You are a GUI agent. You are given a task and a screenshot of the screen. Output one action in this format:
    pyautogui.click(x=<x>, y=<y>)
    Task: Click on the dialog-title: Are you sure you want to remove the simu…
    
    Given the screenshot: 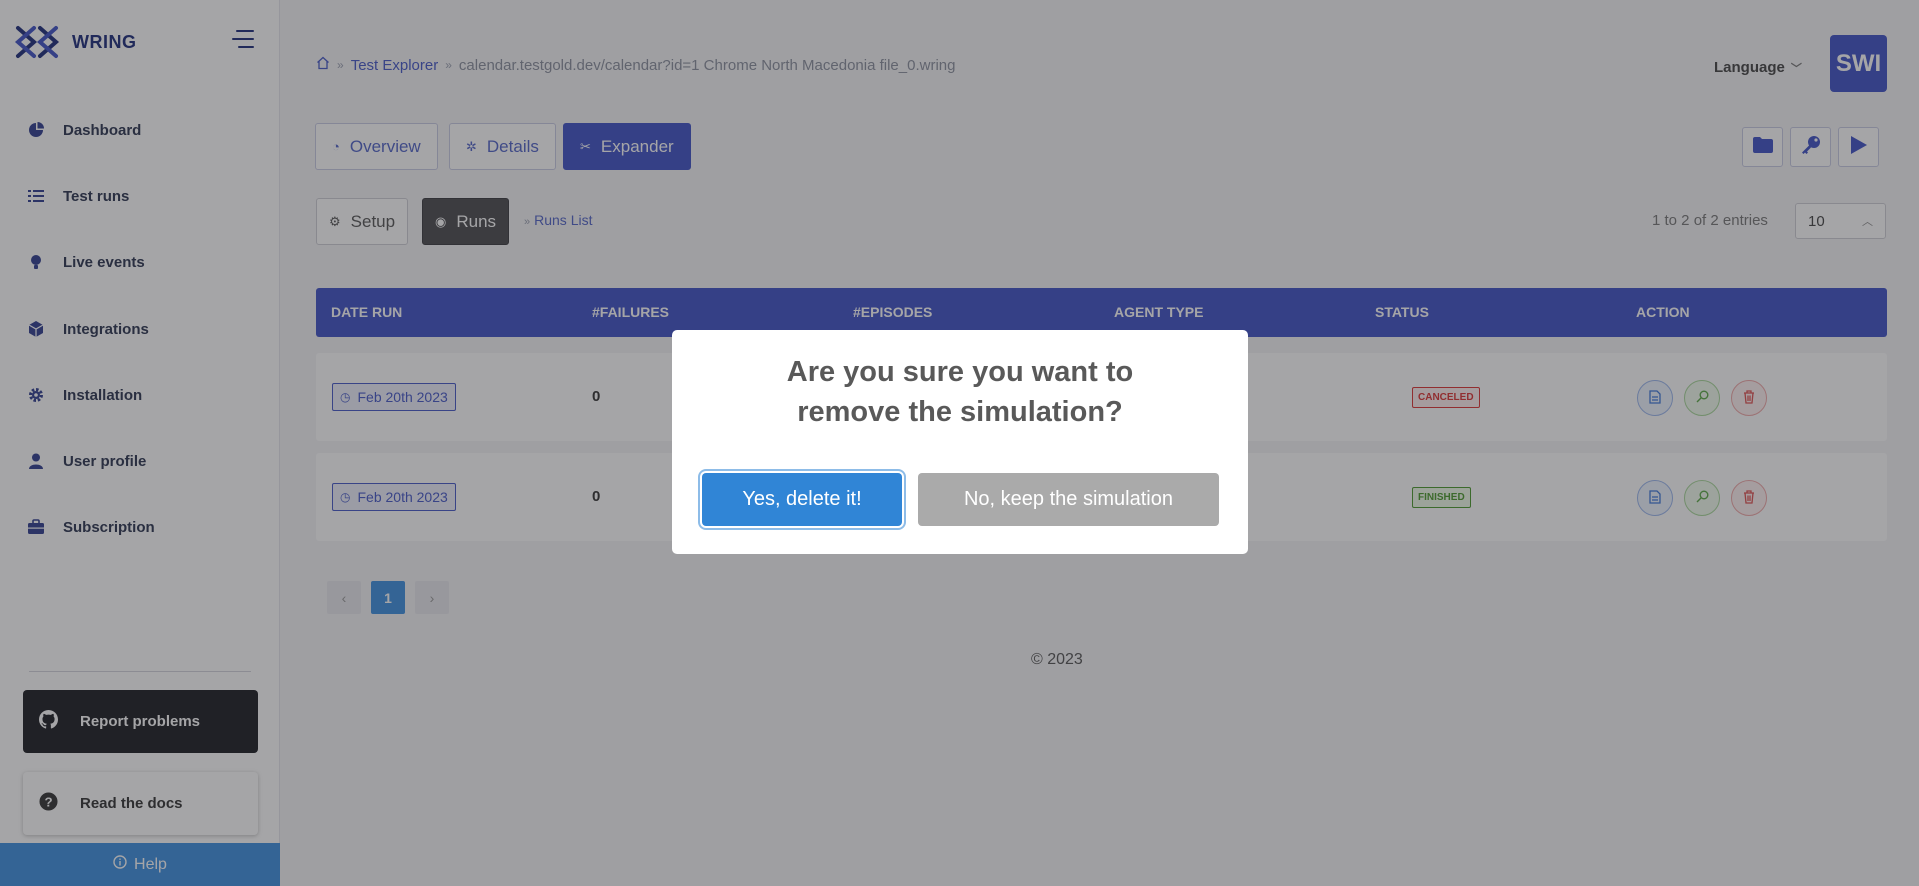 What is the action you would take?
    pyautogui.click(x=960, y=392)
    